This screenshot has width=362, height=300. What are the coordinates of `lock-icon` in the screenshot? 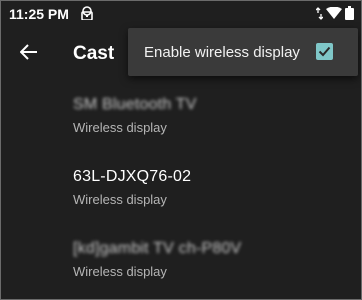 It's located at (87, 13).